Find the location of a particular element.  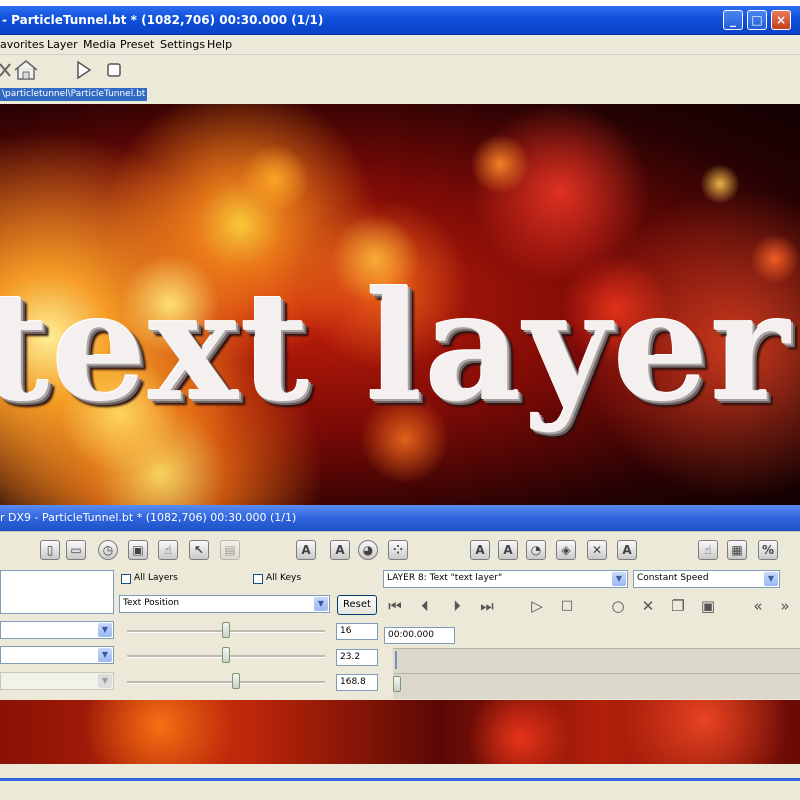

head-icon: ◕ is located at coordinates (368, 550).